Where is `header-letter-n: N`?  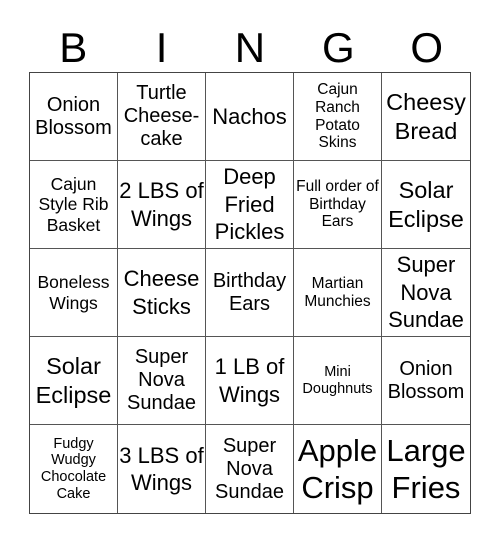
header-letter-n: N is located at coordinates (250, 47).